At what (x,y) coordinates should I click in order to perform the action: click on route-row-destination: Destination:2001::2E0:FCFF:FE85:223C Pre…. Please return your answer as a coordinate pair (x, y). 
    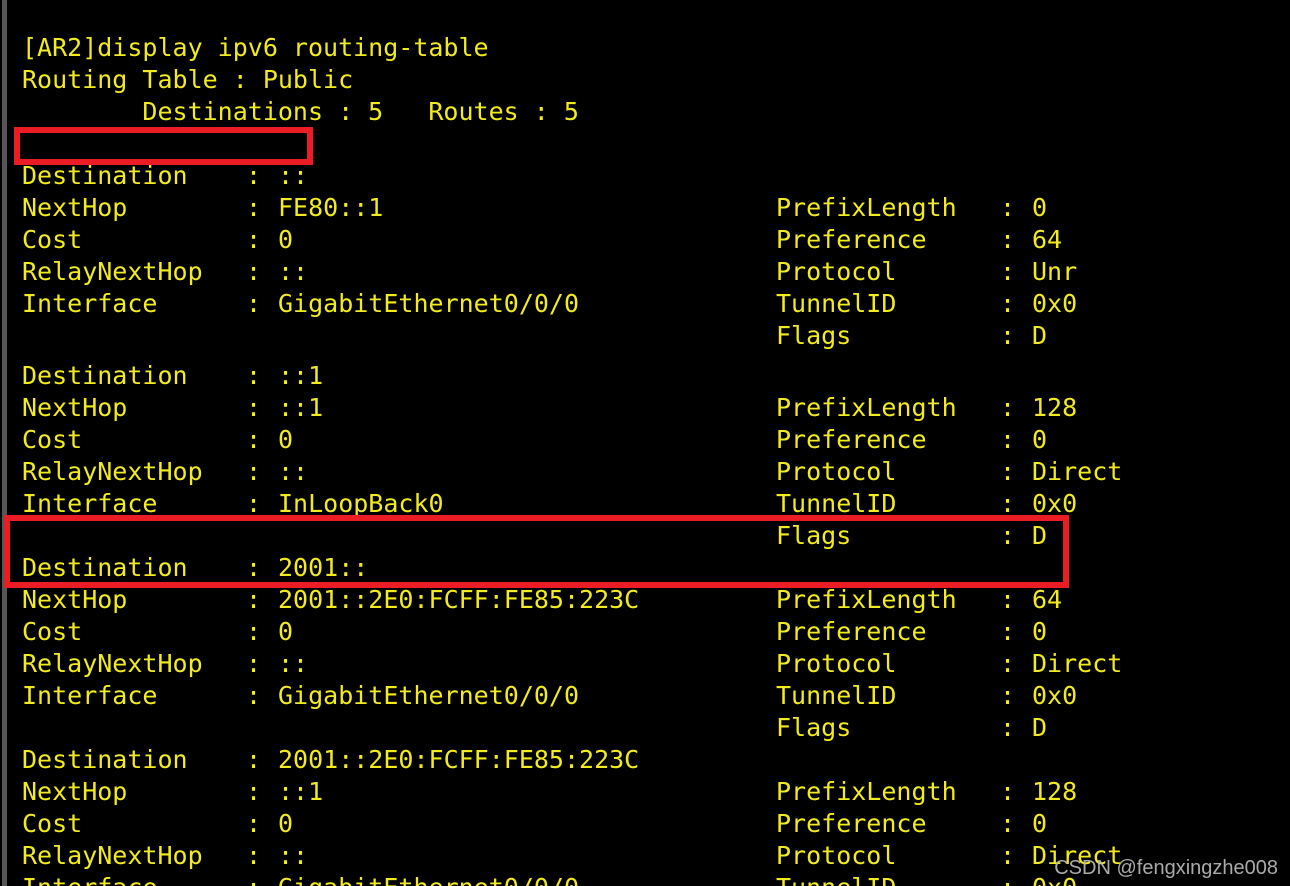
    Looking at the image, I should click on (645, 759).